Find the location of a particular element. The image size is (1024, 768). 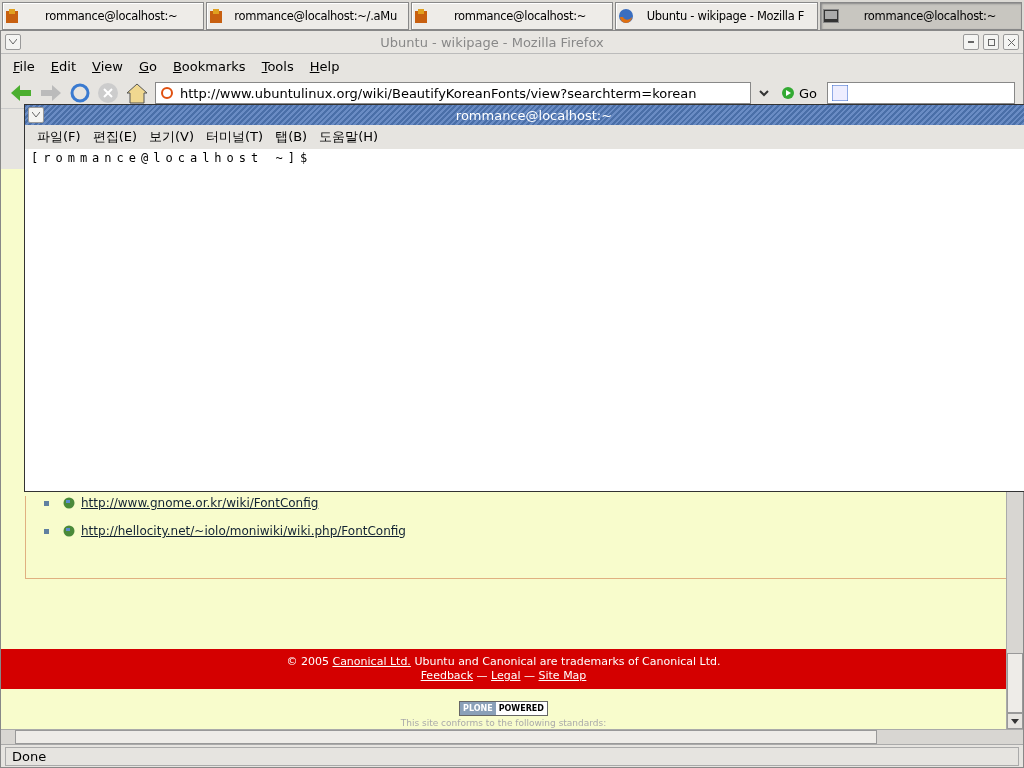

status-text: Done is located at coordinates (512, 756).